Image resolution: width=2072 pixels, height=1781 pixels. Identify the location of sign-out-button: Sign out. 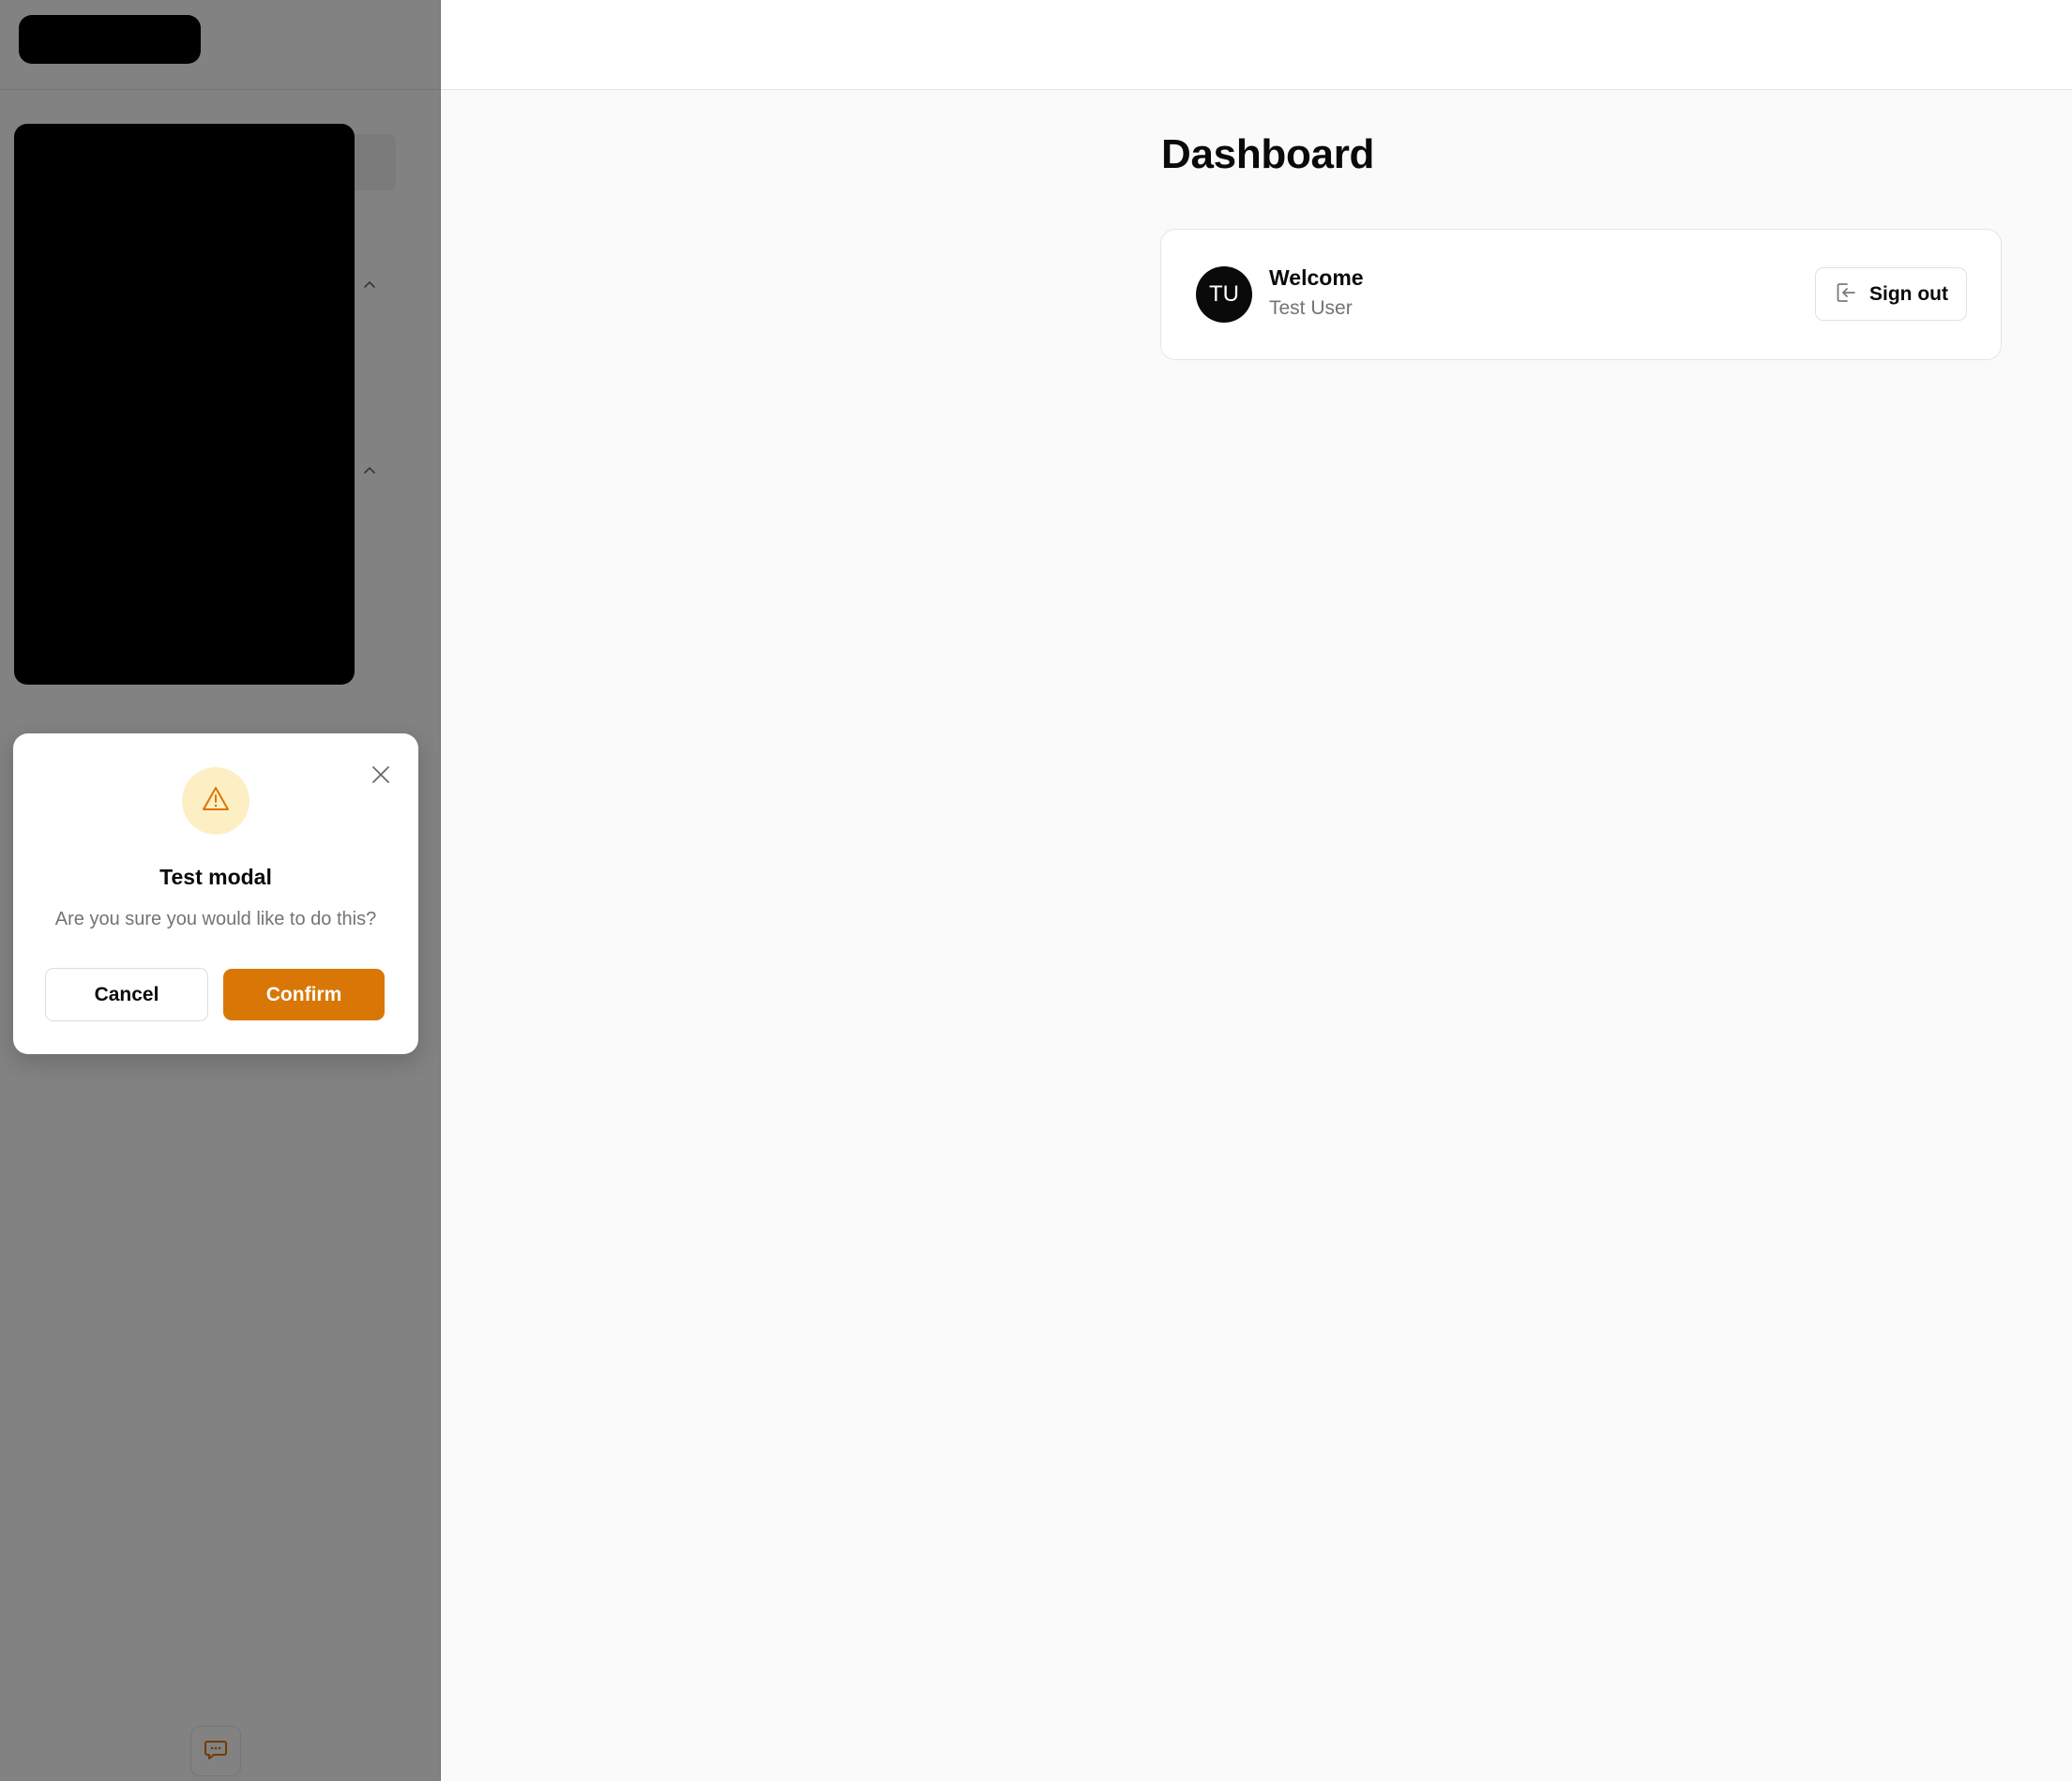
(1891, 294).